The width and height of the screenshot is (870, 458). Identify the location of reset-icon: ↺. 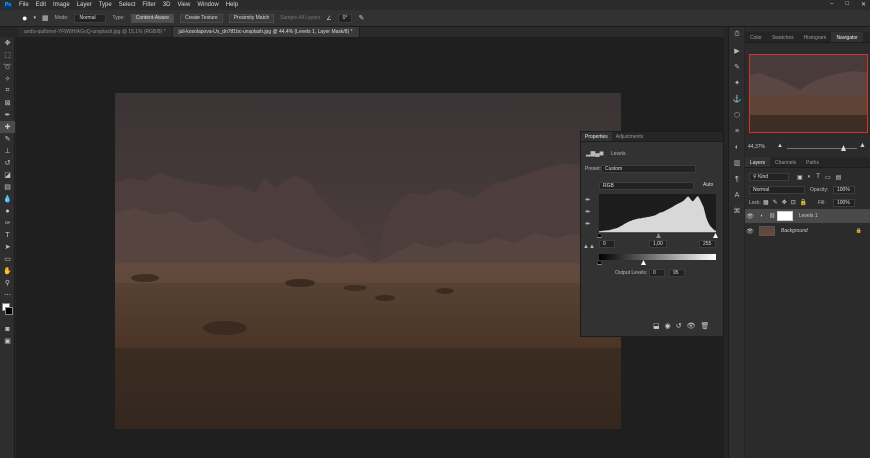
(679, 326).